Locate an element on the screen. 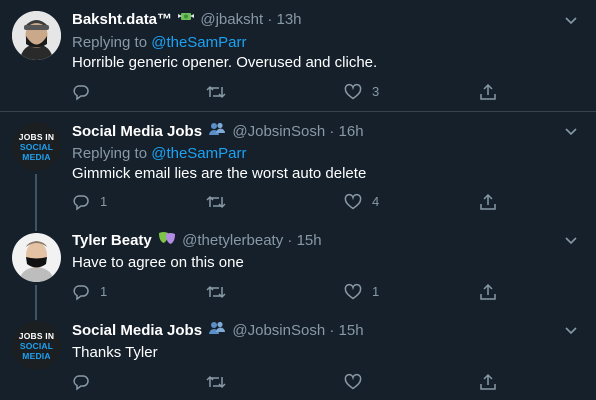 The width and height of the screenshot is (596, 400). author-handle: @thetylerbeaty is located at coordinates (232, 240).